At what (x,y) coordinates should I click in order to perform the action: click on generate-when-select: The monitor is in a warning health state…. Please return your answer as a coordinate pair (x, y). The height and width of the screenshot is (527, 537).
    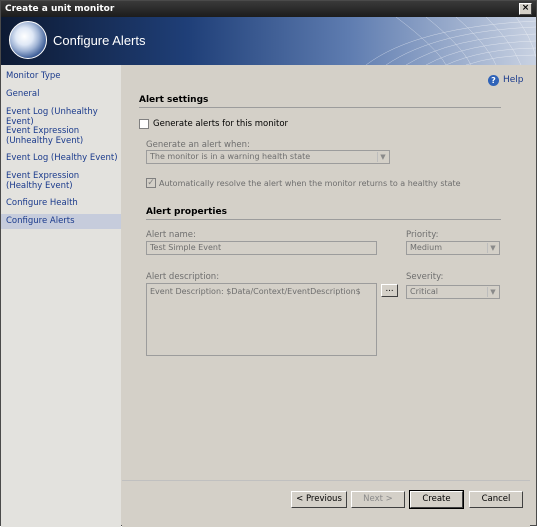
    Looking at the image, I should click on (268, 157).